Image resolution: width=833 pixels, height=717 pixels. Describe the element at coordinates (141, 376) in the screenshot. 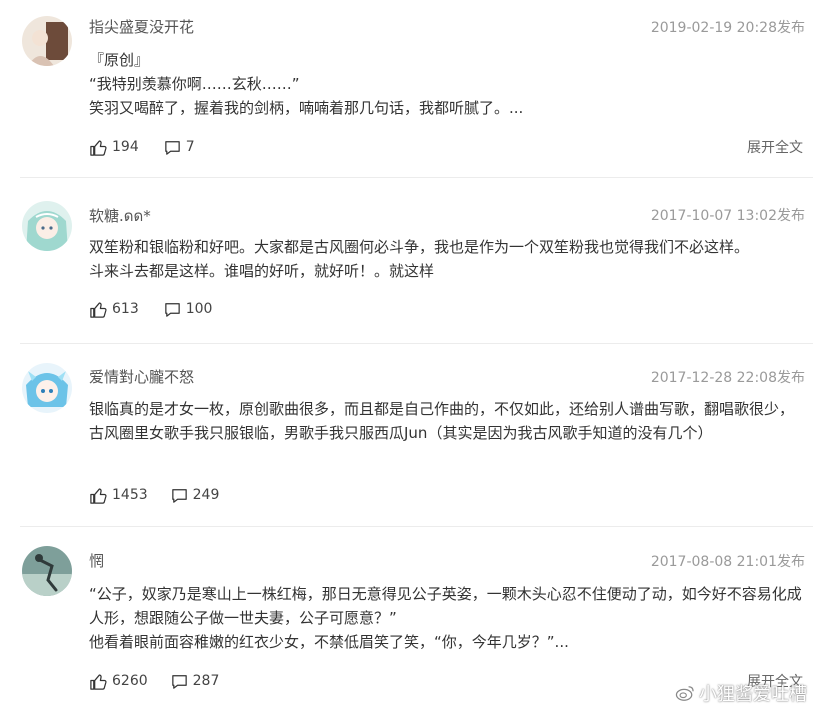

I see `username: 爱情對心朧不怒` at that location.